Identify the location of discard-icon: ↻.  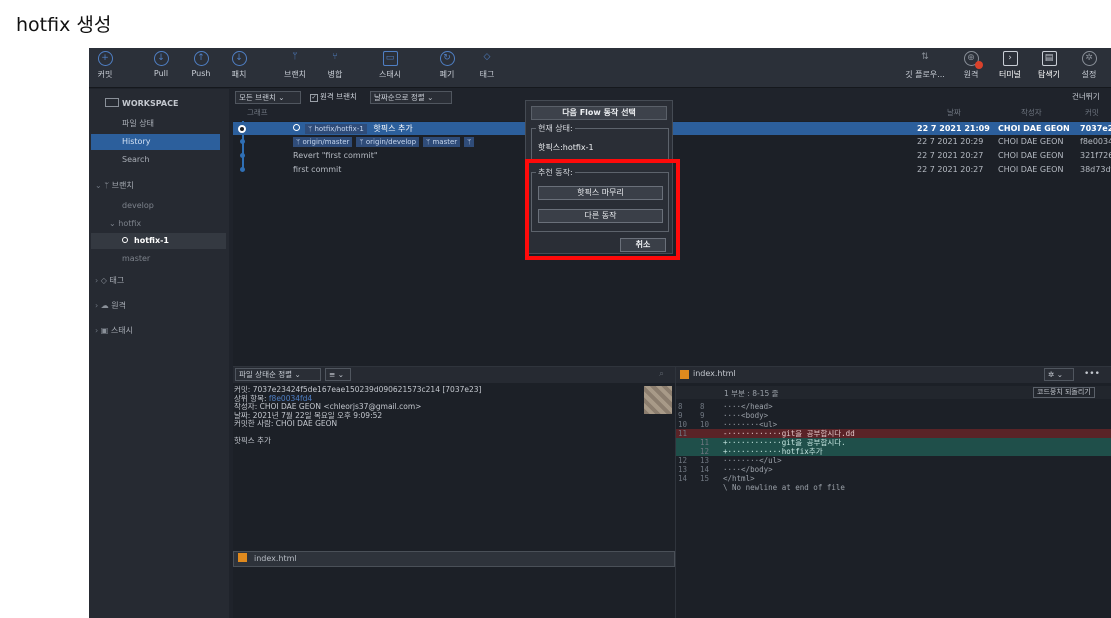
(447, 58).